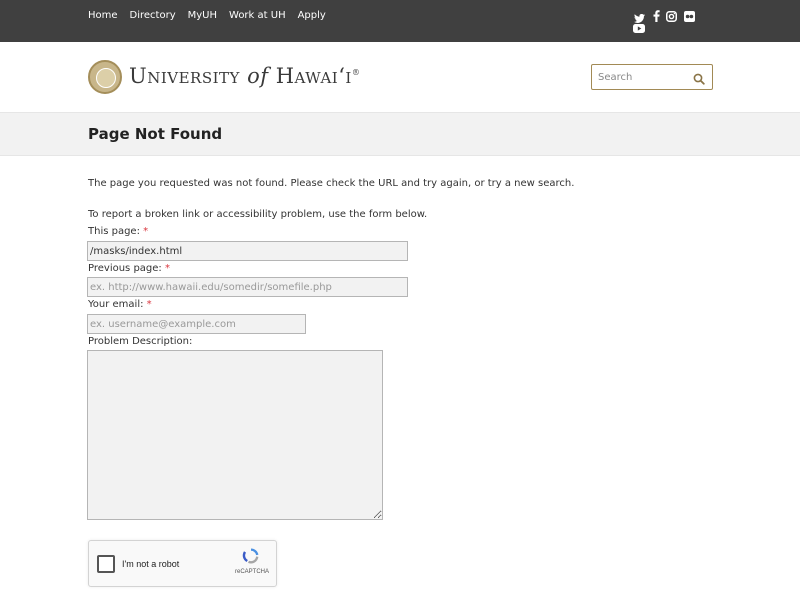 Image resolution: width=800 pixels, height=600 pixels. Describe the element at coordinates (247, 287) in the screenshot. I see `previous-page-field` at that location.